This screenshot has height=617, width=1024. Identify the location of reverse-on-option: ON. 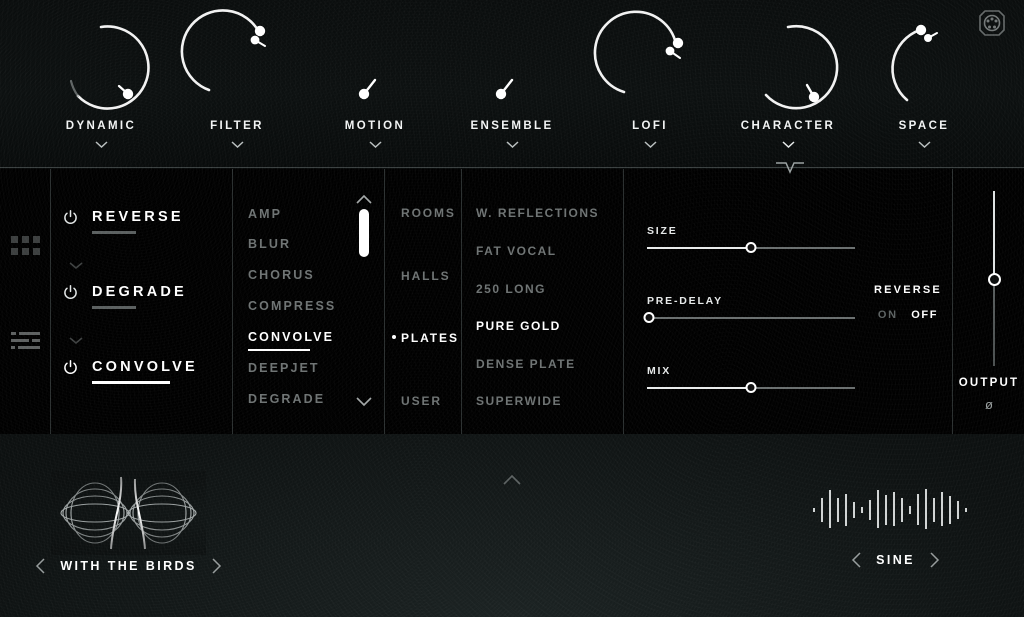
(888, 315).